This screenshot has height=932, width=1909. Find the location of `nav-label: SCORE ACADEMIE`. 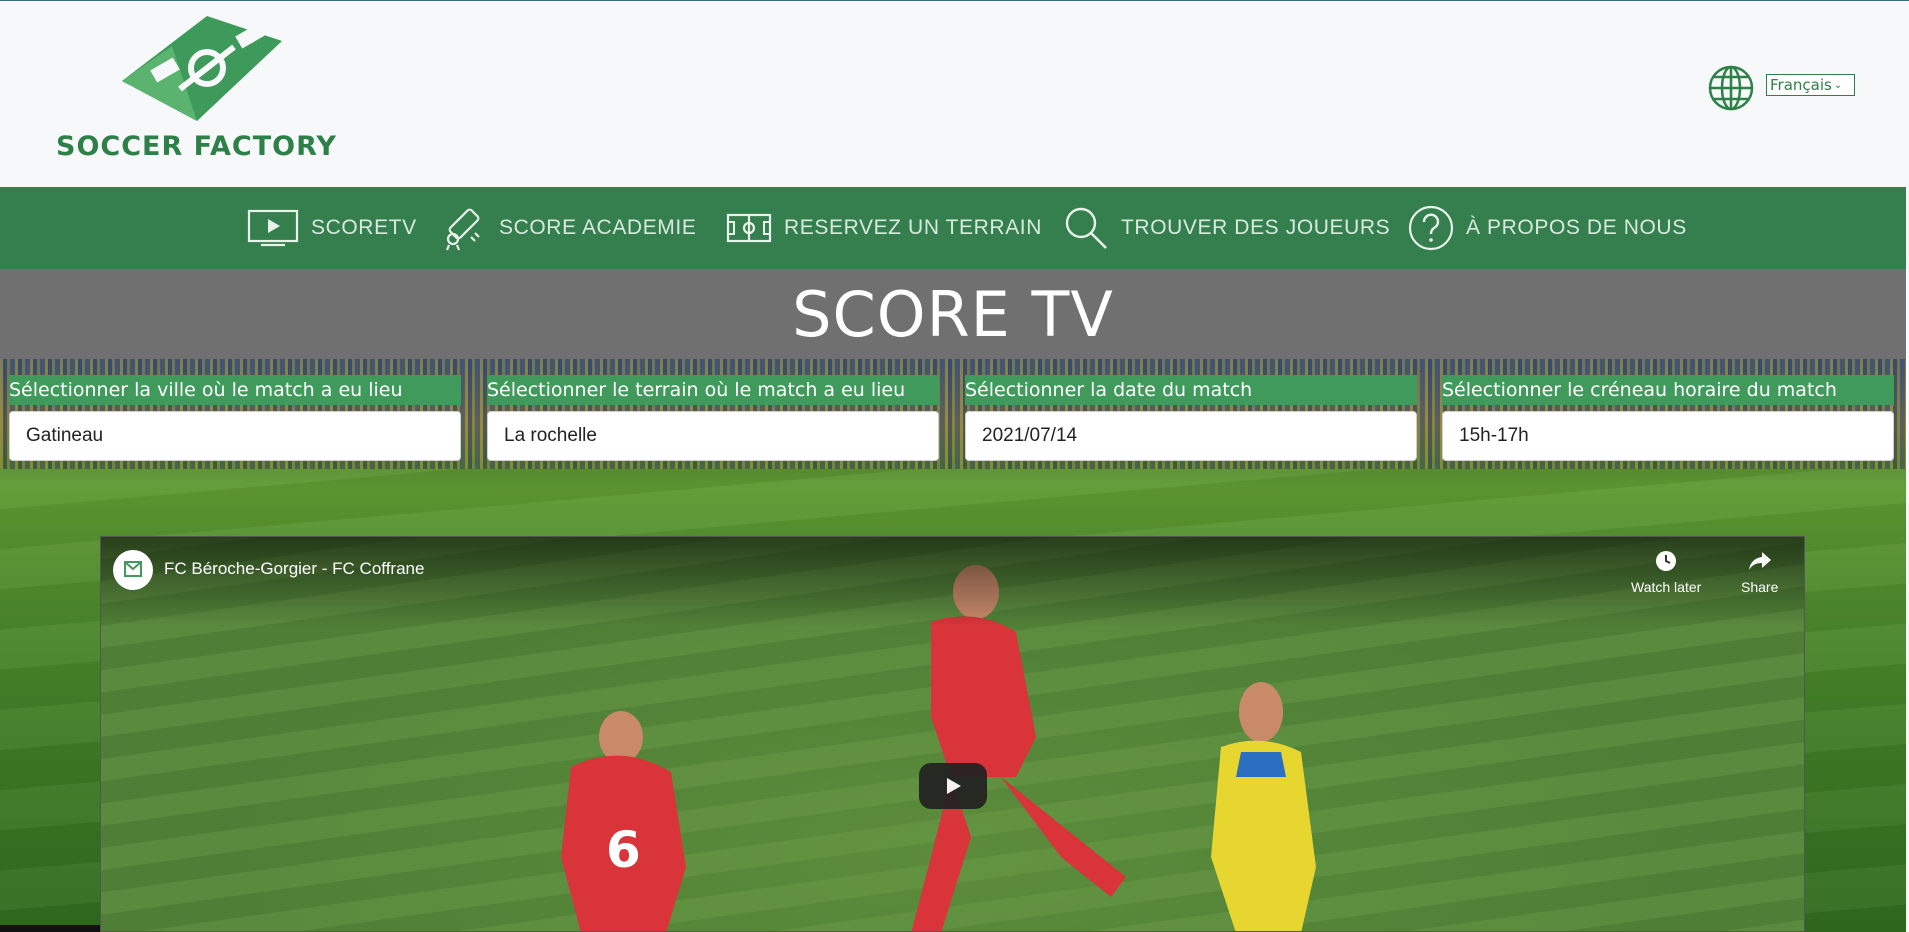

nav-label: SCORE ACADEMIE is located at coordinates (598, 227).